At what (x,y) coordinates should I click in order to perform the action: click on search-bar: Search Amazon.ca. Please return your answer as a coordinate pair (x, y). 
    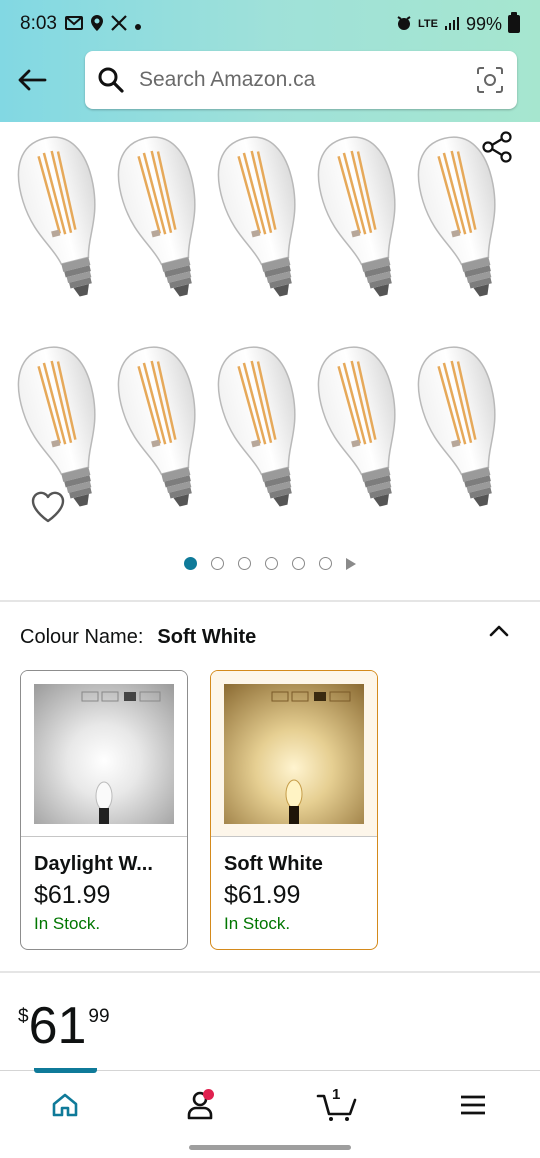
    Looking at the image, I should click on (301, 80).